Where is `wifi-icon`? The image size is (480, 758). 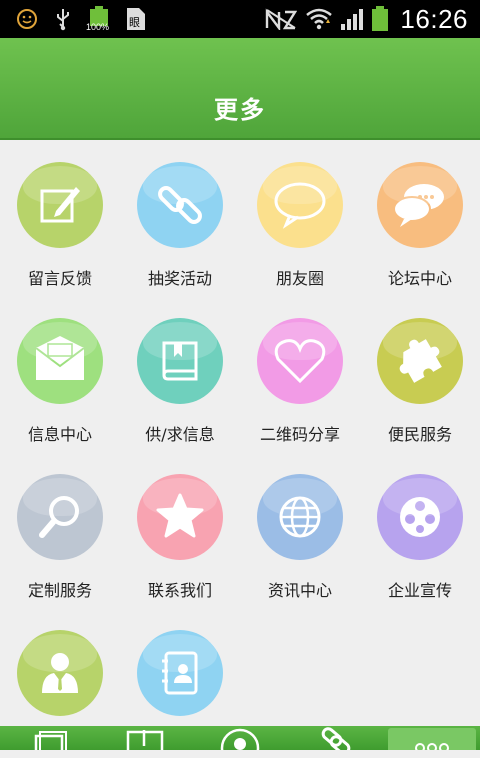 wifi-icon is located at coordinates (319, 19).